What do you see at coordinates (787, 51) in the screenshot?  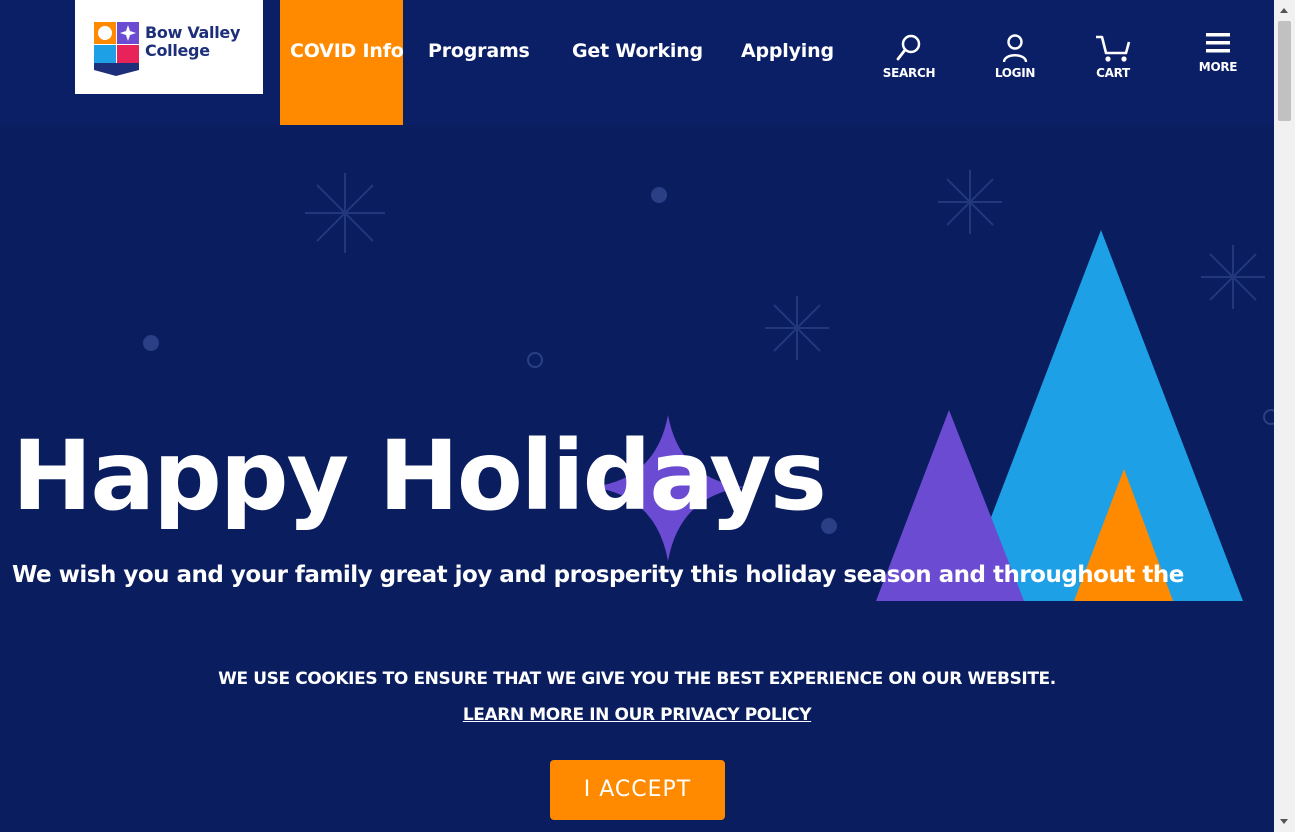 I see `nav-applying: Applying` at bounding box center [787, 51].